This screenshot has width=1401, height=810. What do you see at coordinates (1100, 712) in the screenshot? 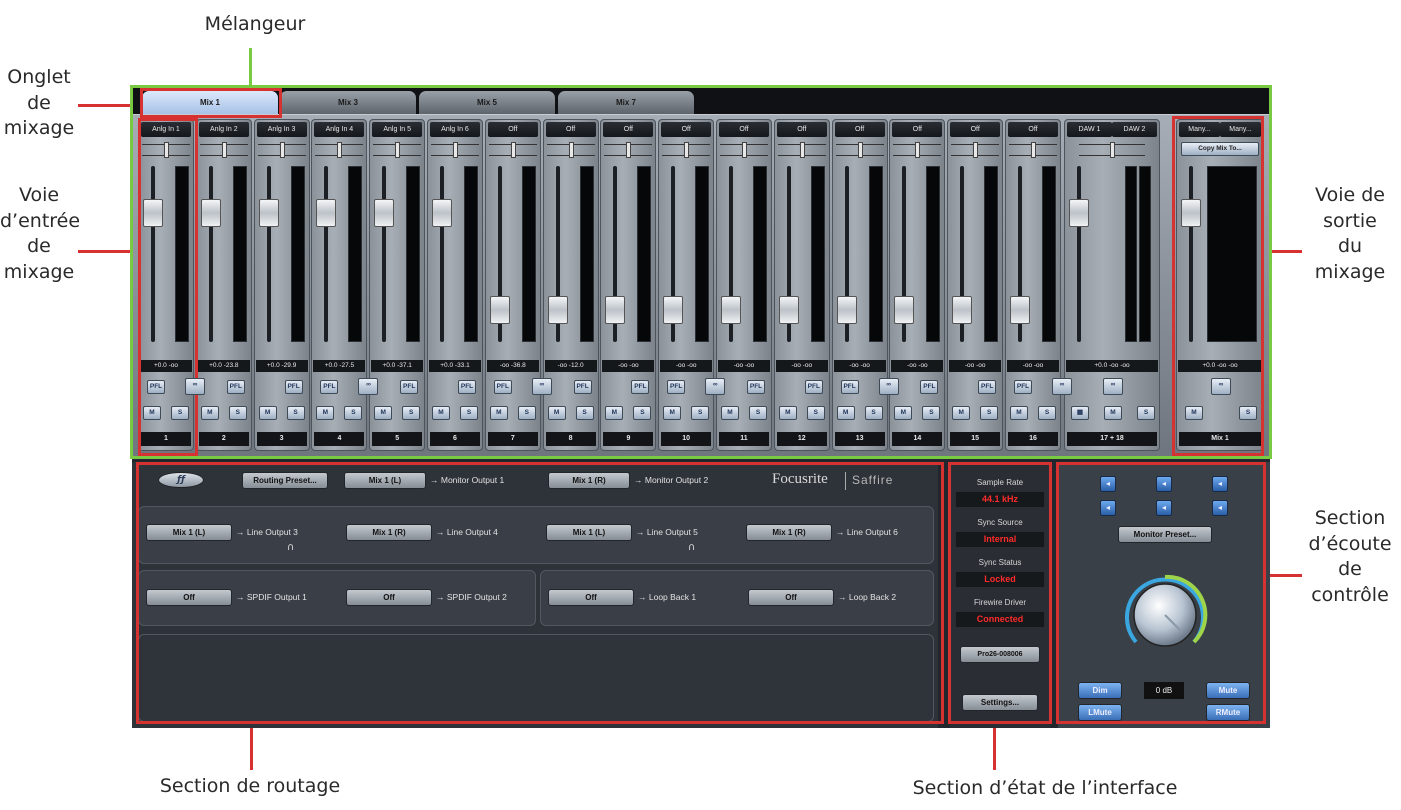
I see `left-mute-button: LMute` at bounding box center [1100, 712].